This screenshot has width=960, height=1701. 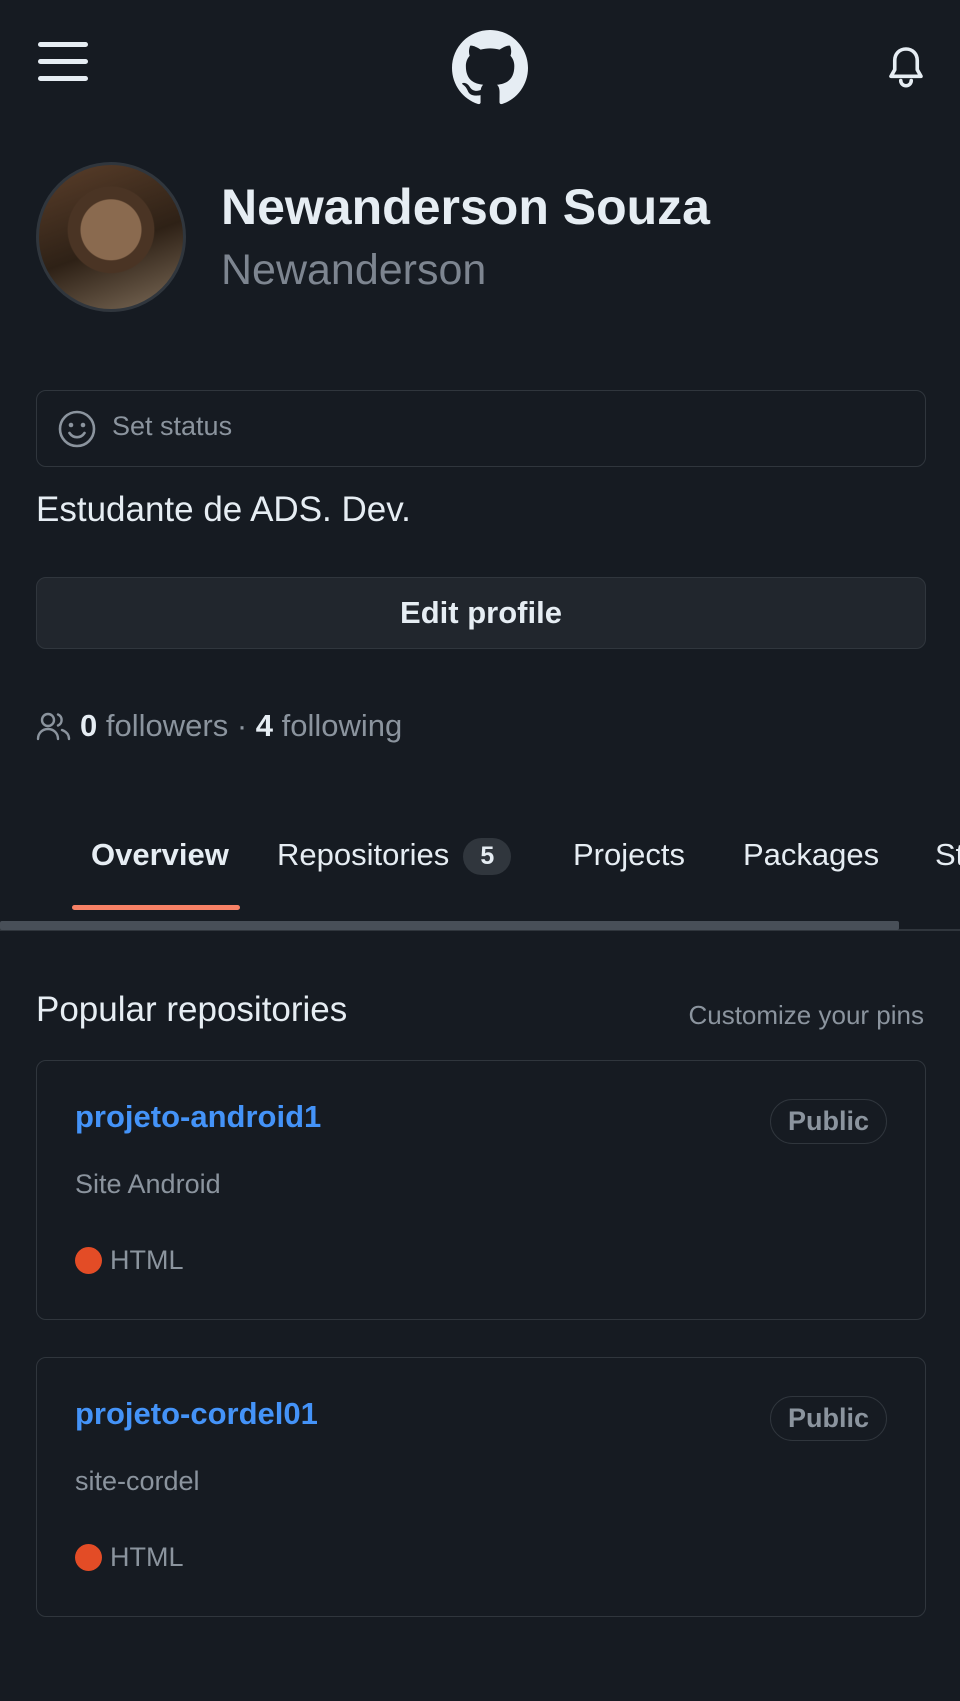 I want to click on repositories-count-badge: 5, so click(x=487, y=857).